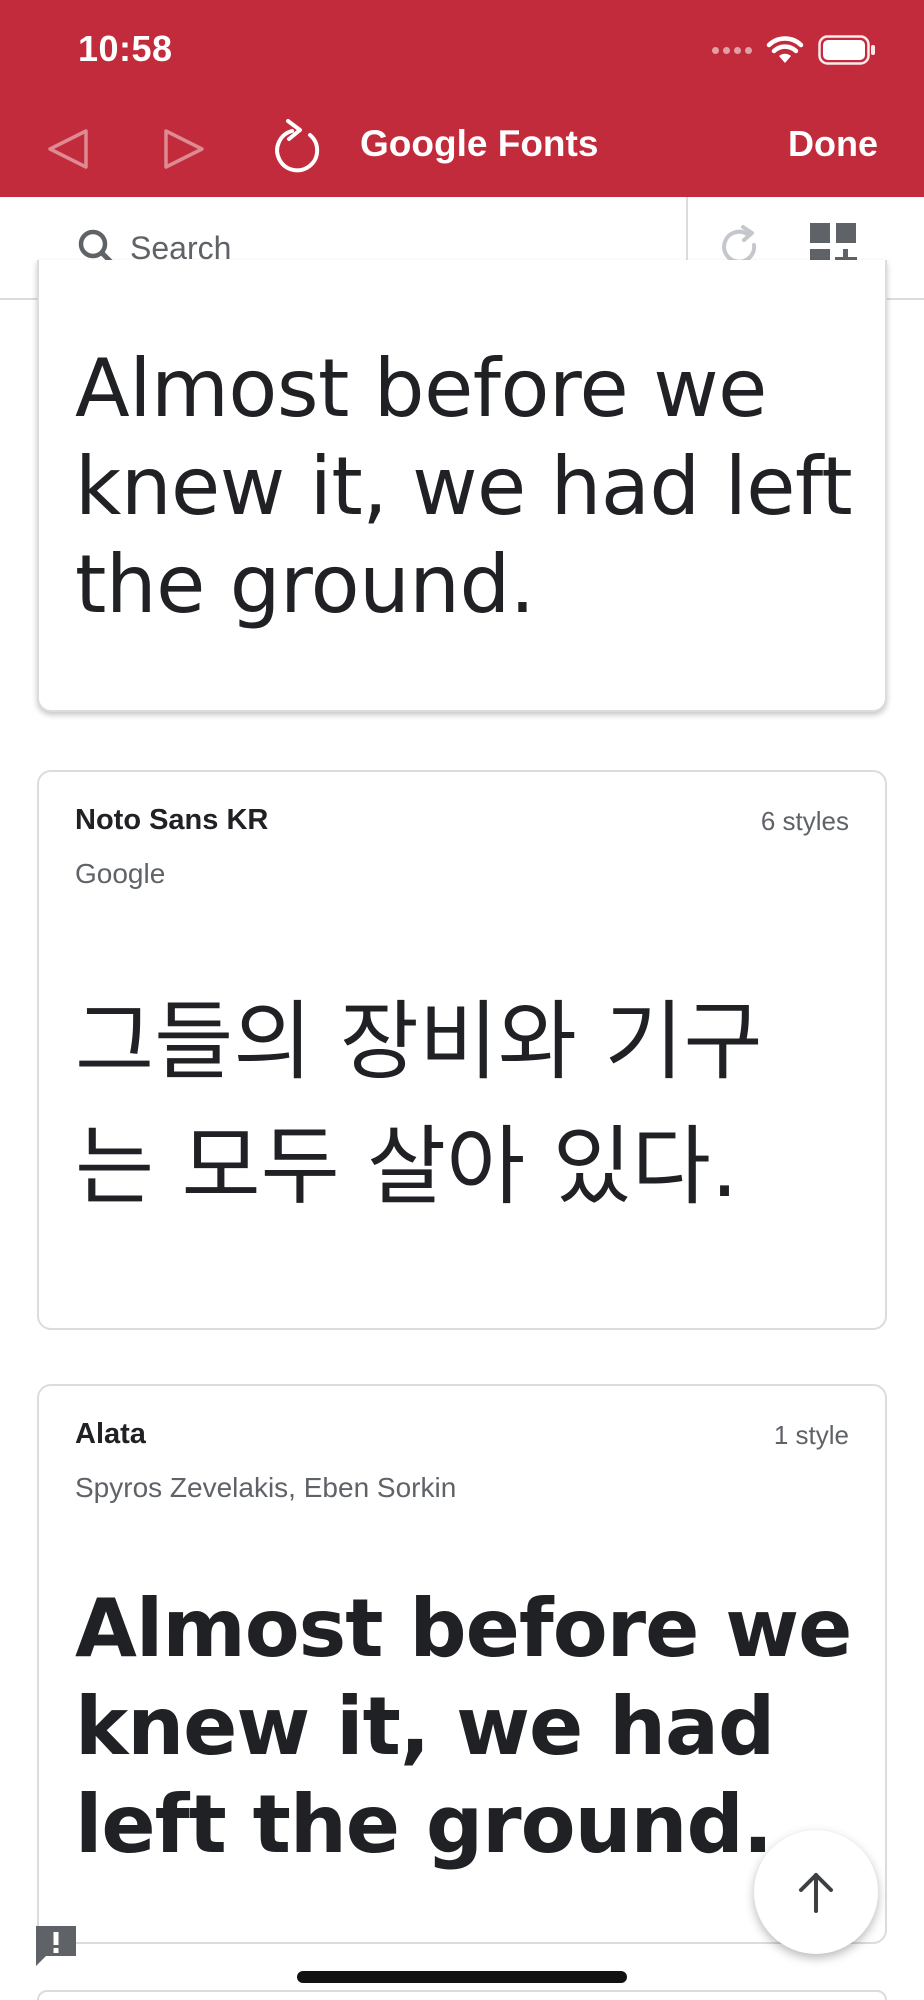 This screenshot has width=924, height=2000. Describe the element at coordinates (184, 149) in the screenshot. I see `forward-icon` at that location.